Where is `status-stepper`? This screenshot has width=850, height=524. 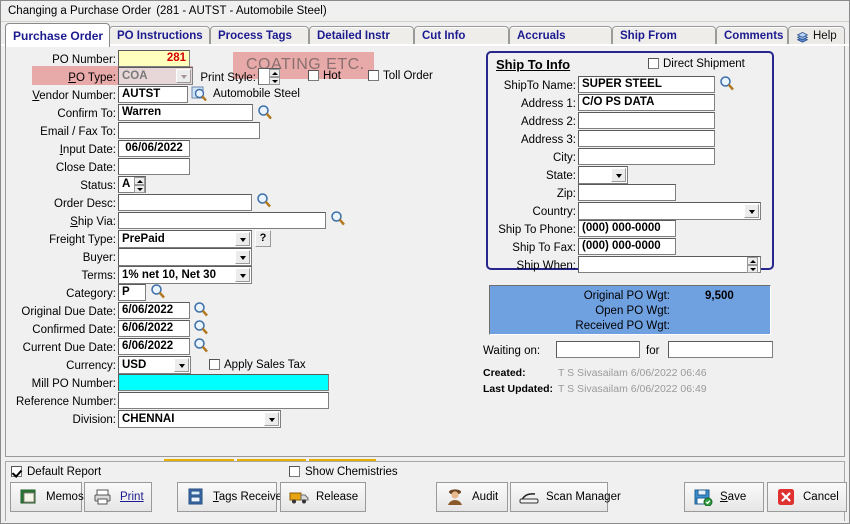 status-stepper is located at coordinates (139, 185).